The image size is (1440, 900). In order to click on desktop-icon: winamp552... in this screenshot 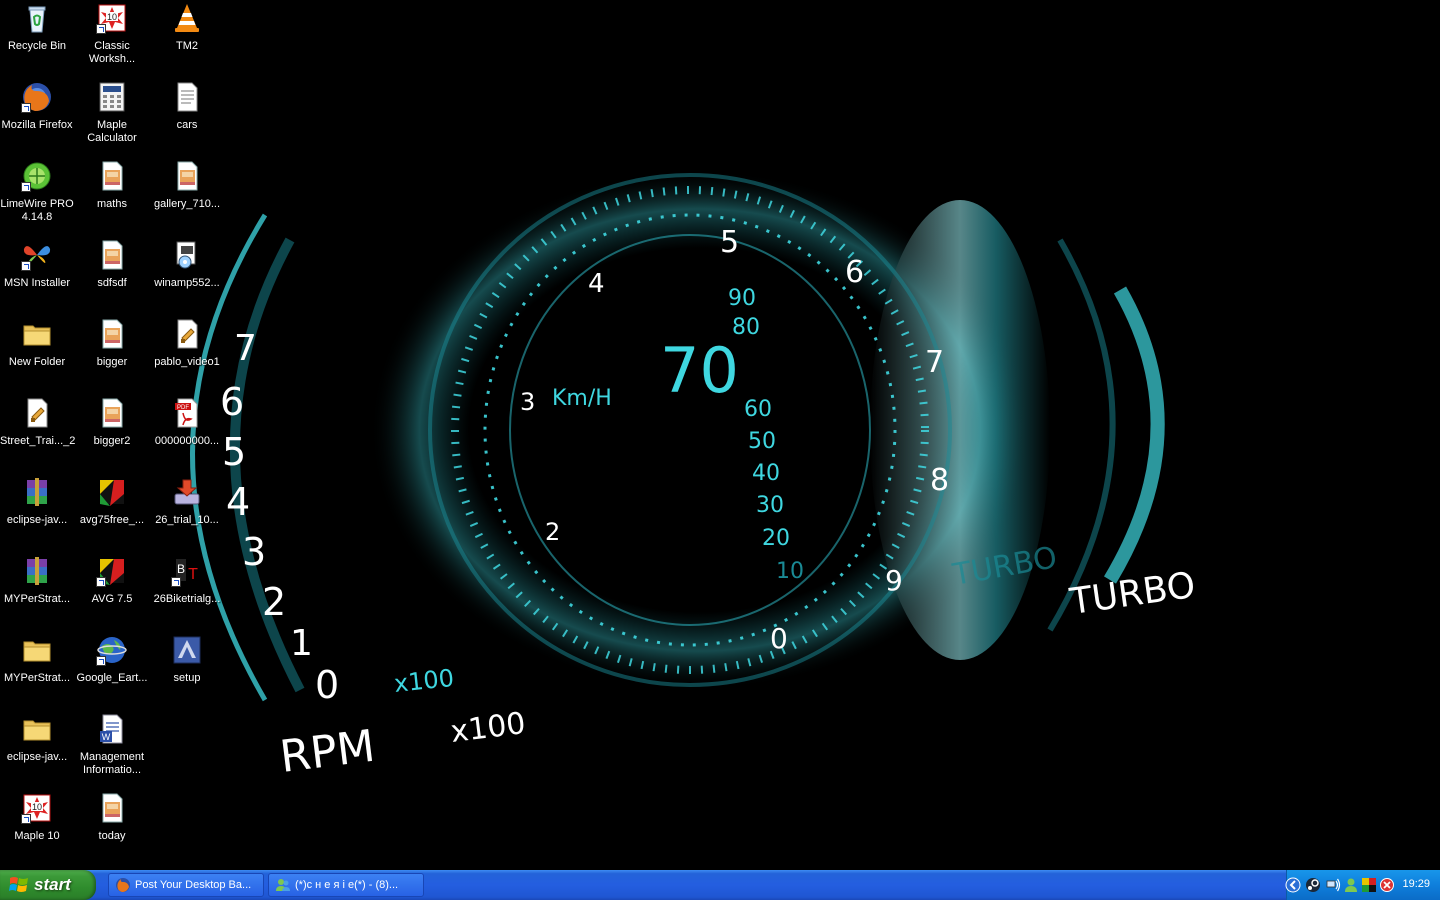, I will do `click(187, 275)`.